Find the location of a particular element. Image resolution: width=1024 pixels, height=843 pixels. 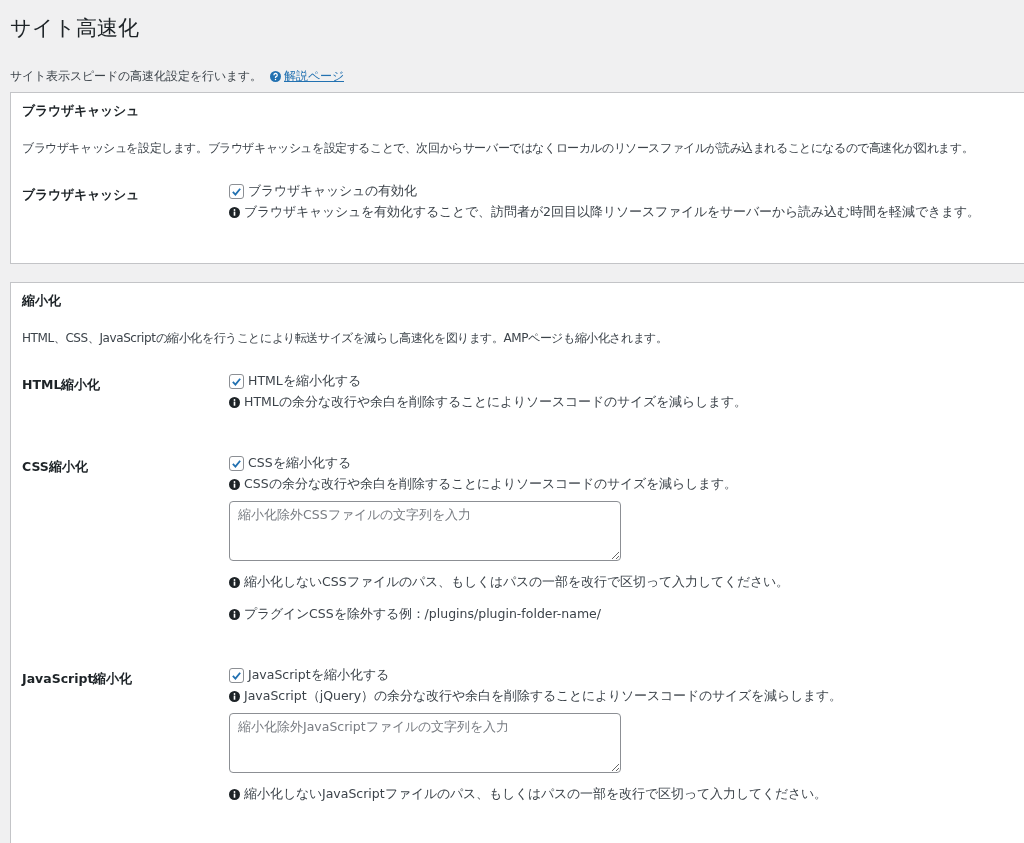

help-text: 縮小化しないJavaScriptファイルのパス、もしくはパスの一部を改行で区切って入力してください。 is located at coordinates (535, 794).